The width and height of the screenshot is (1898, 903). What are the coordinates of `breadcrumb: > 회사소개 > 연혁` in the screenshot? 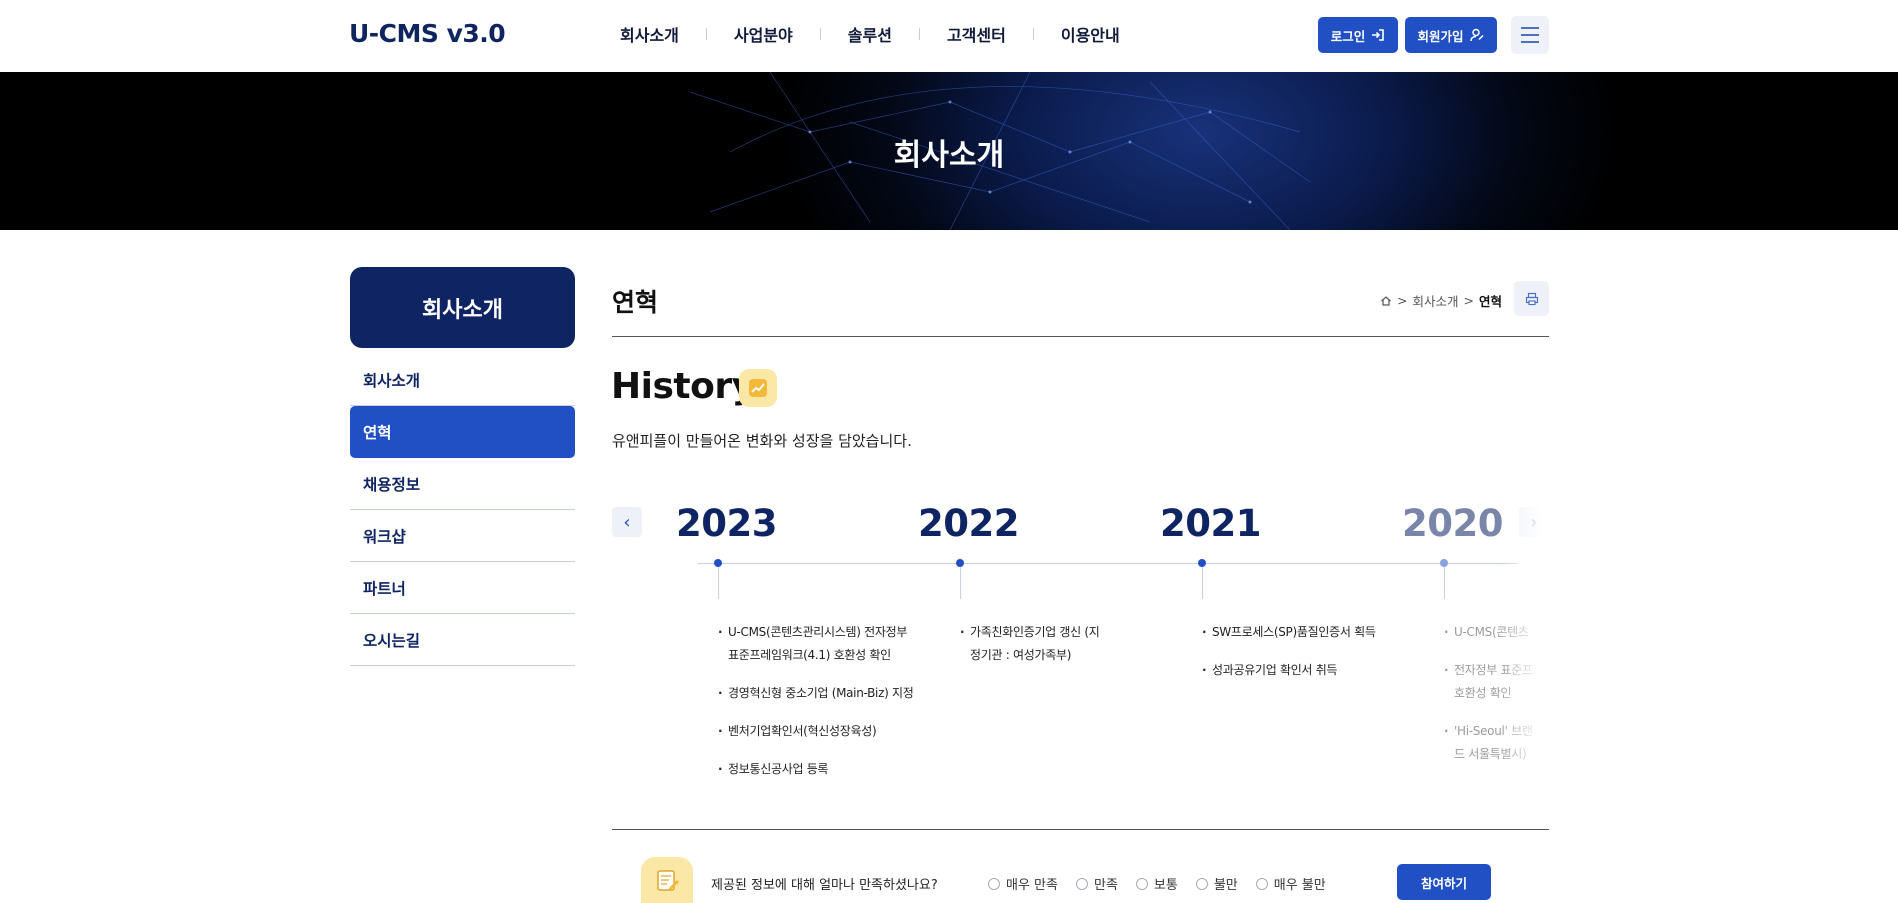 It's located at (1441, 300).